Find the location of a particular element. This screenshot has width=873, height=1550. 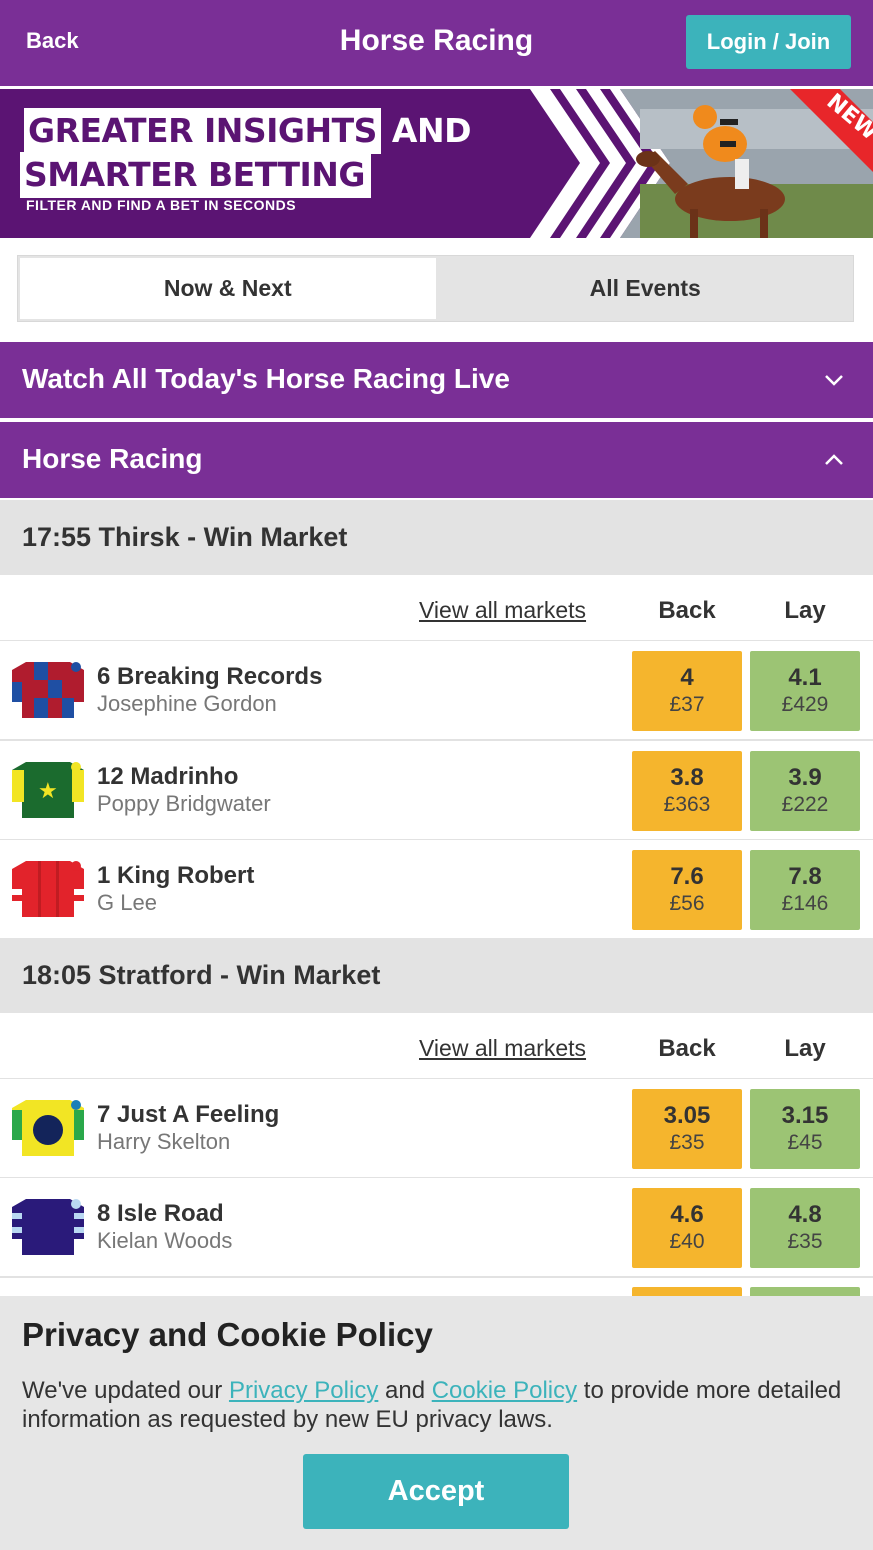

lay-price: 3.9 is located at coordinates (805, 777).